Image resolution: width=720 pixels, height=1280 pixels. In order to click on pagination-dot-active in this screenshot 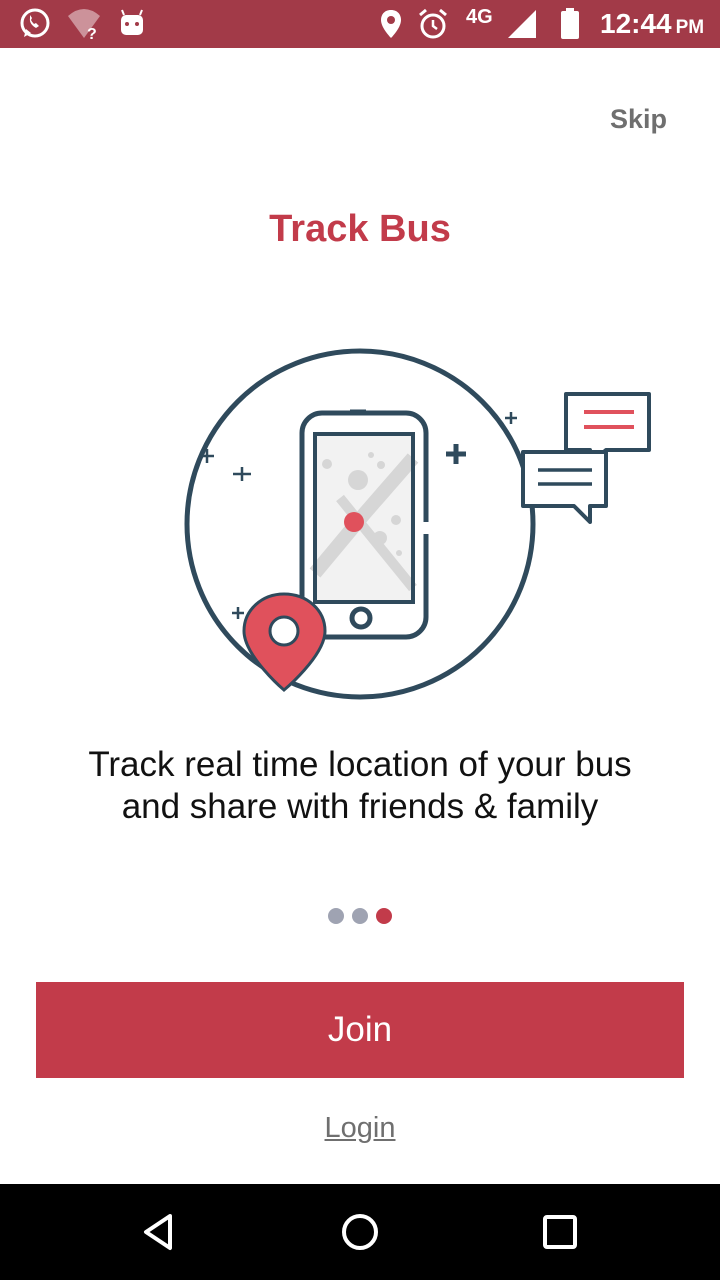, I will do `click(384, 916)`.